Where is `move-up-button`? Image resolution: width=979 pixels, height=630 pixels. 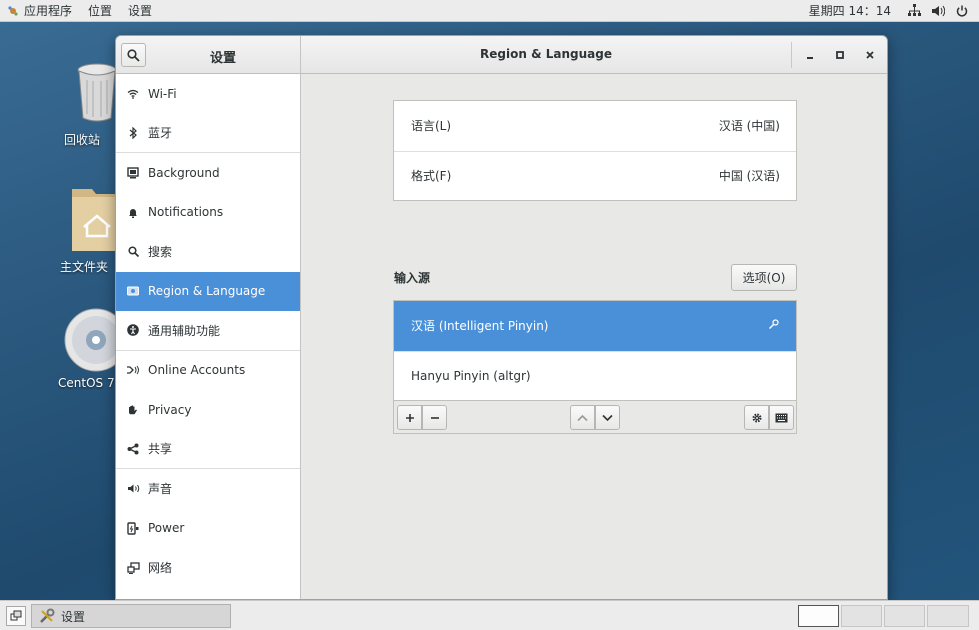 move-up-button is located at coordinates (582, 417).